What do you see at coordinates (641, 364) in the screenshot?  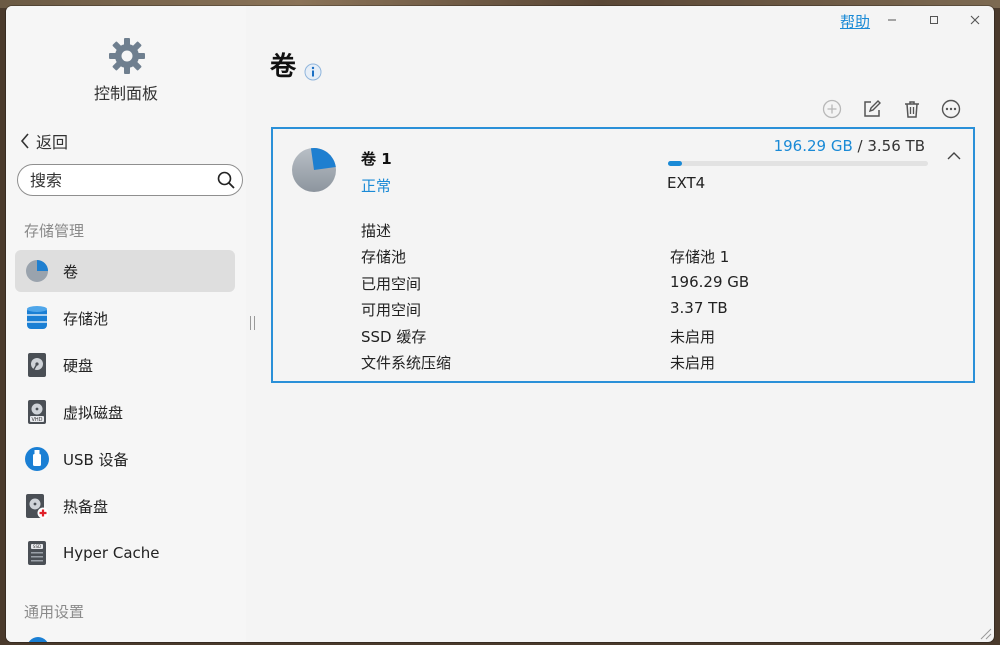 I see `detail-row-compression: 文件系统压缩 未启用` at bounding box center [641, 364].